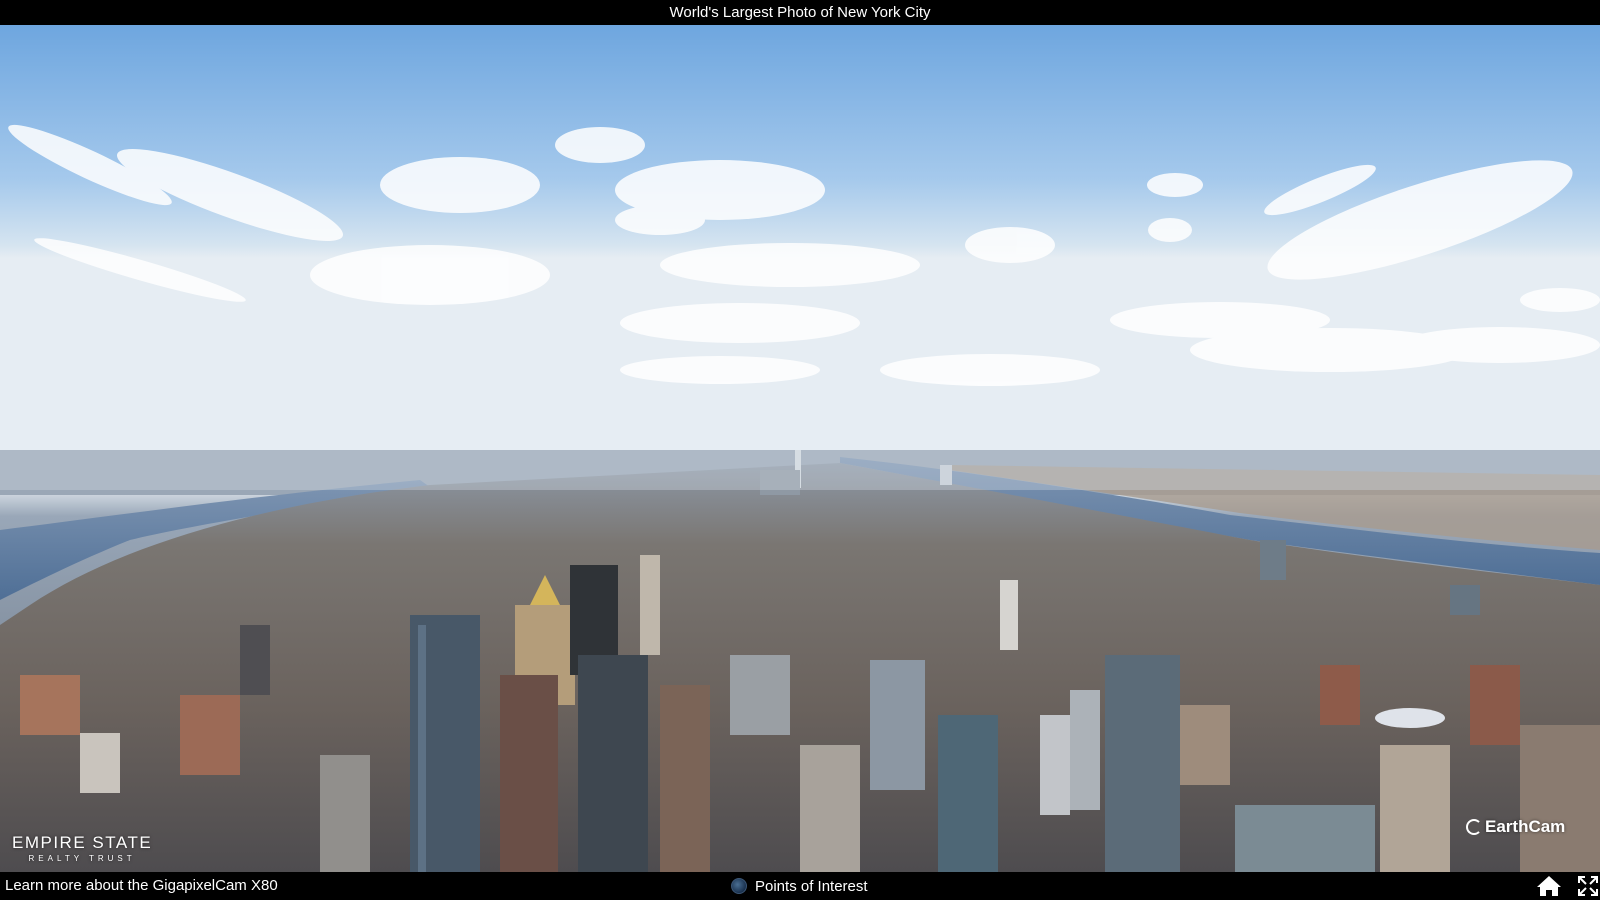  What do you see at coordinates (1588, 886) in the screenshot?
I see `fullscreen-icon` at bounding box center [1588, 886].